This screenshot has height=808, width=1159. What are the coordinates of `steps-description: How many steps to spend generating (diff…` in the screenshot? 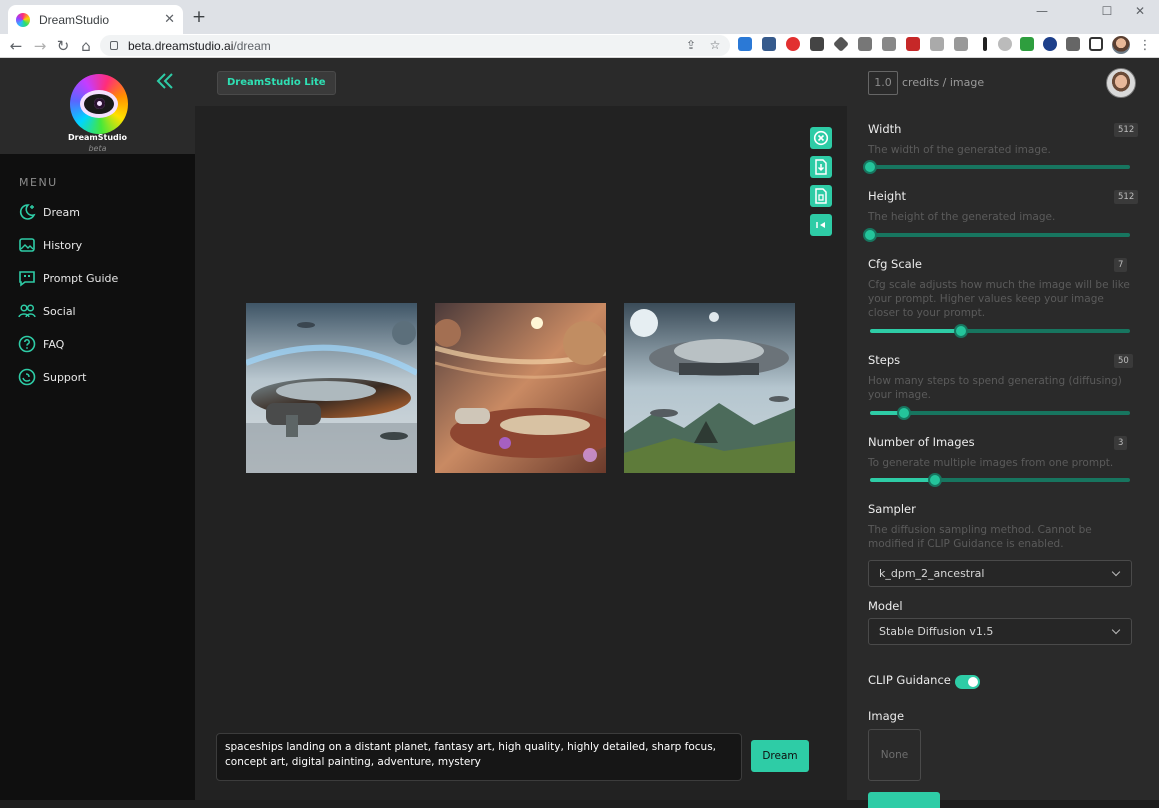 It's located at (995, 388).